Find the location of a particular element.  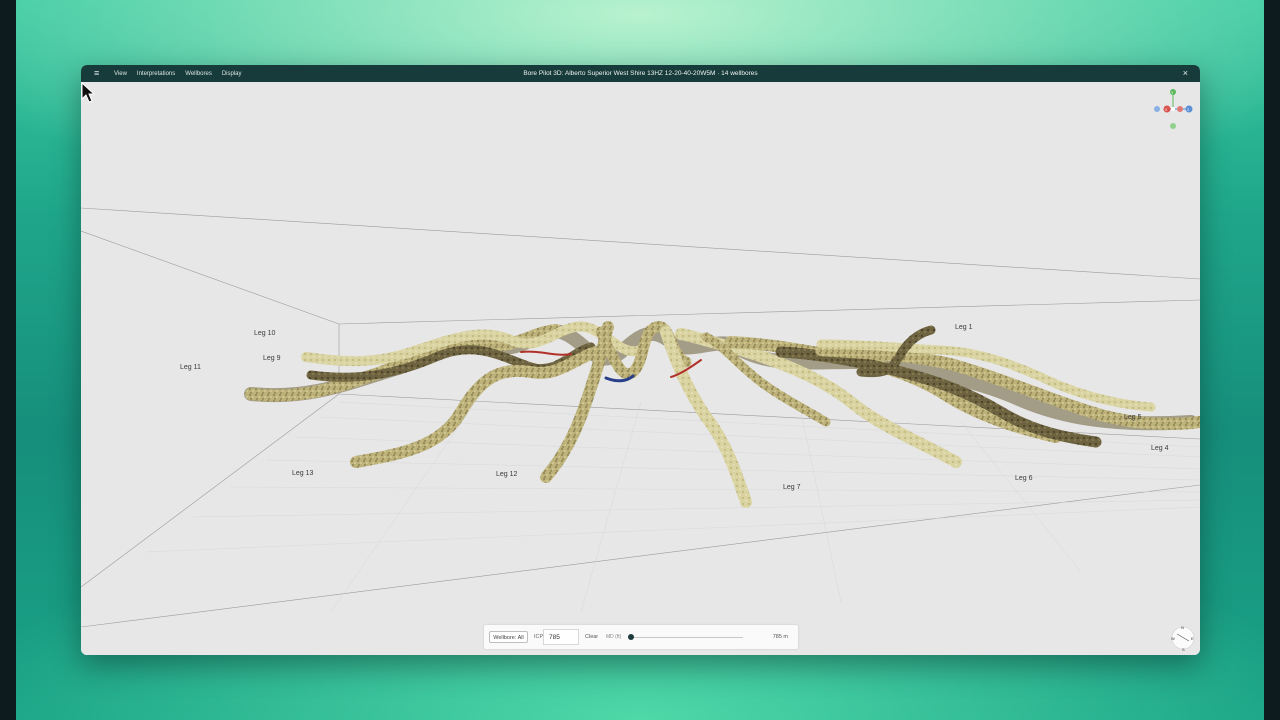

icp-label: ICP is located at coordinates (539, 637).